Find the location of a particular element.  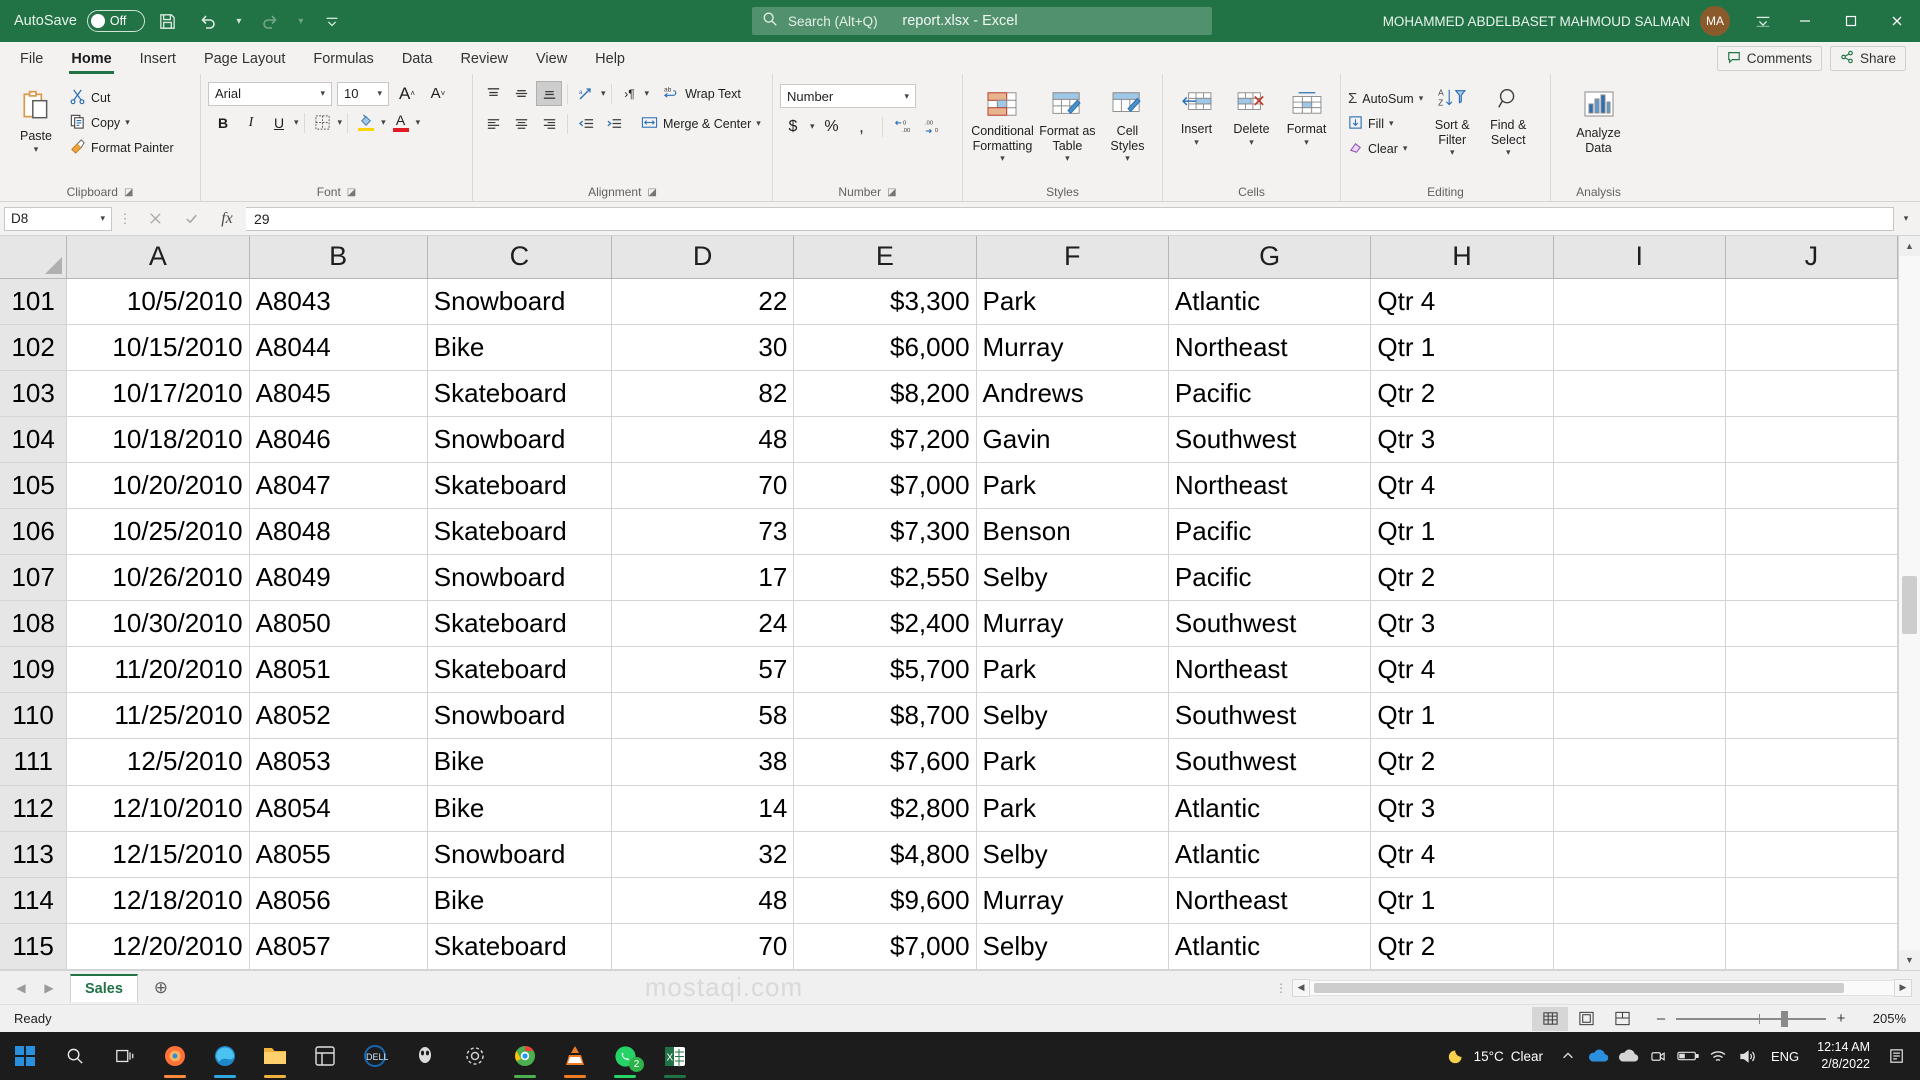

row-header: 110 is located at coordinates (34, 716).